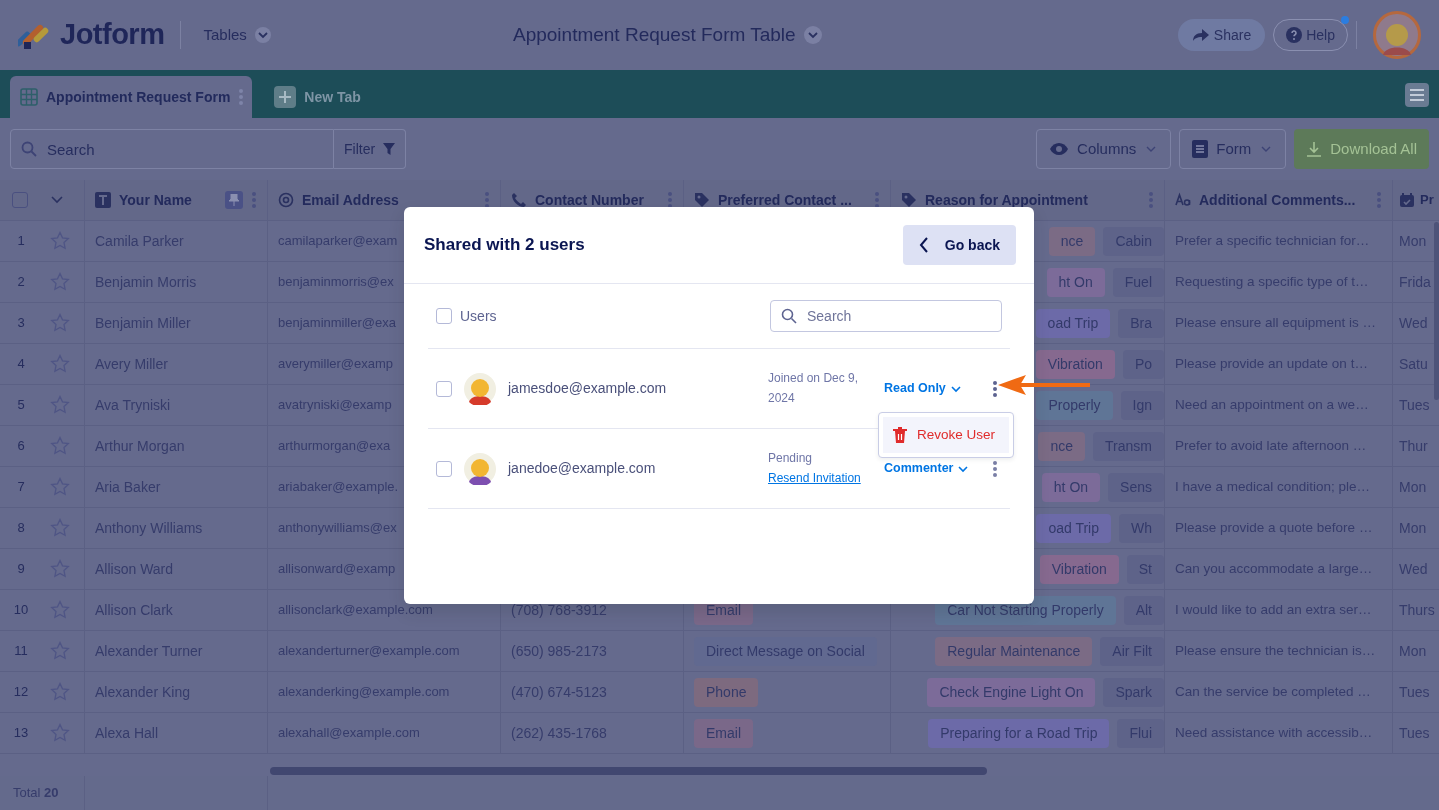  What do you see at coordinates (237, 35) in the screenshot?
I see `tables-menu: Tables` at bounding box center [237, 35].